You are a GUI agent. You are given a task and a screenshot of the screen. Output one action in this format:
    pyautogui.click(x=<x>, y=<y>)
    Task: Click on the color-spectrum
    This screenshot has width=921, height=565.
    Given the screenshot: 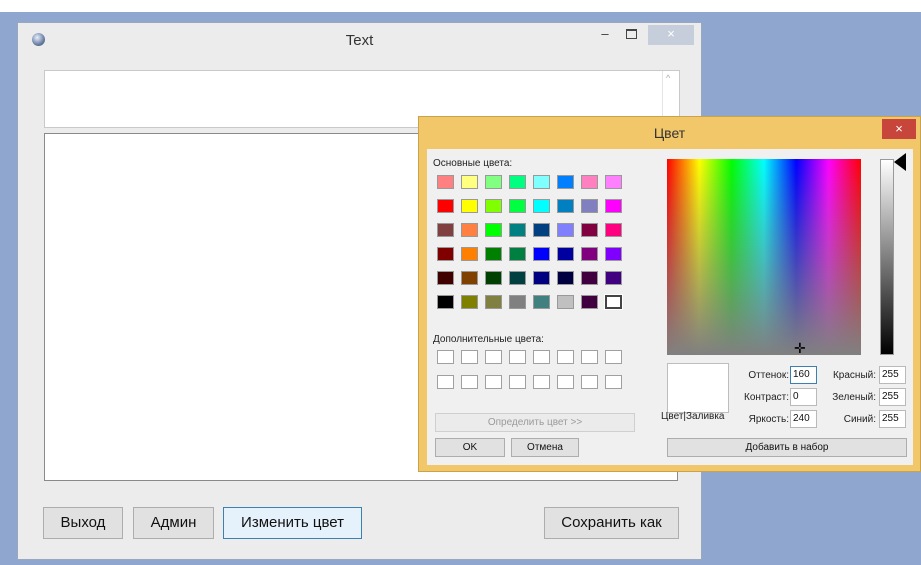 What is the action you would take?
    pyautogui.click(x=764, y=257)
    